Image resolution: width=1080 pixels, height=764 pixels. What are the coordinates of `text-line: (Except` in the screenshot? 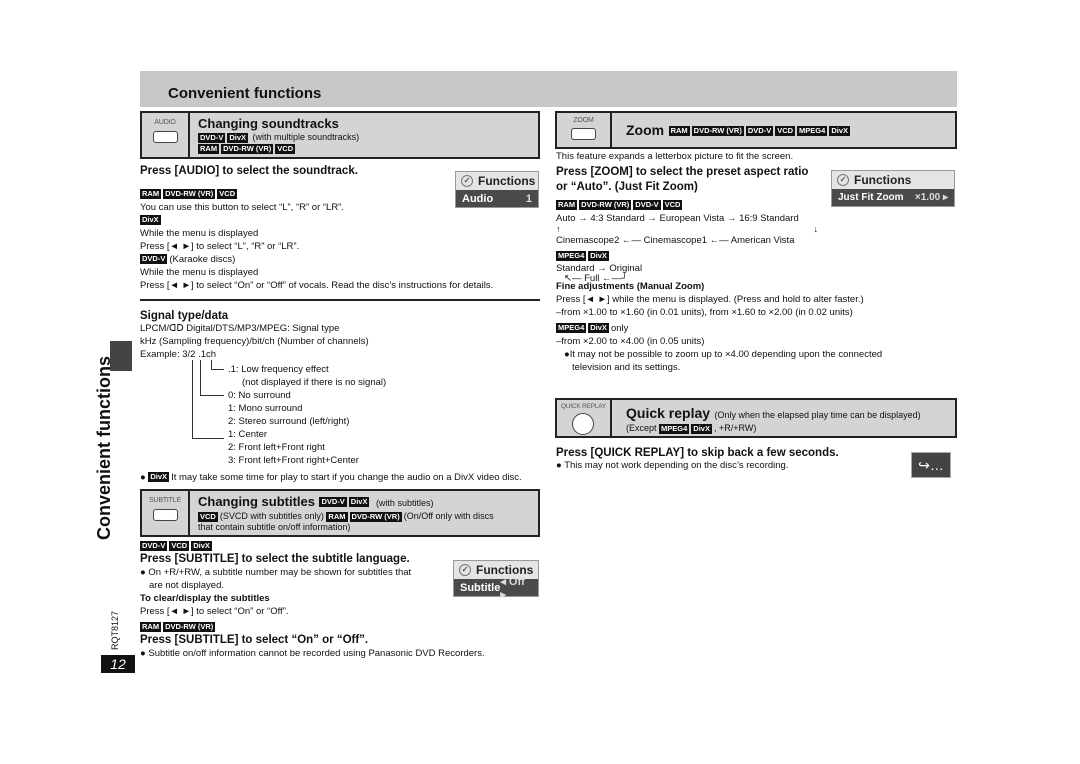 It's located at (641, 428).